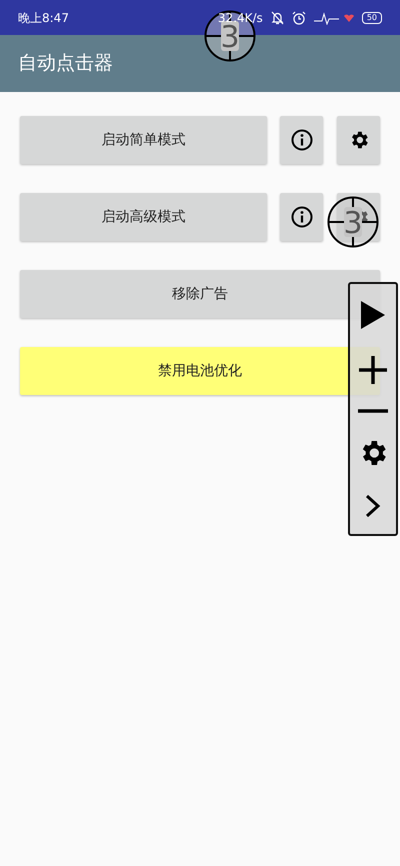 Image resolution: width=400 pixels, height=866 pixels. What do you see at coordinates (358, 140) in the screenshot?
I see `settings-button` at bounding box center [358, 140].